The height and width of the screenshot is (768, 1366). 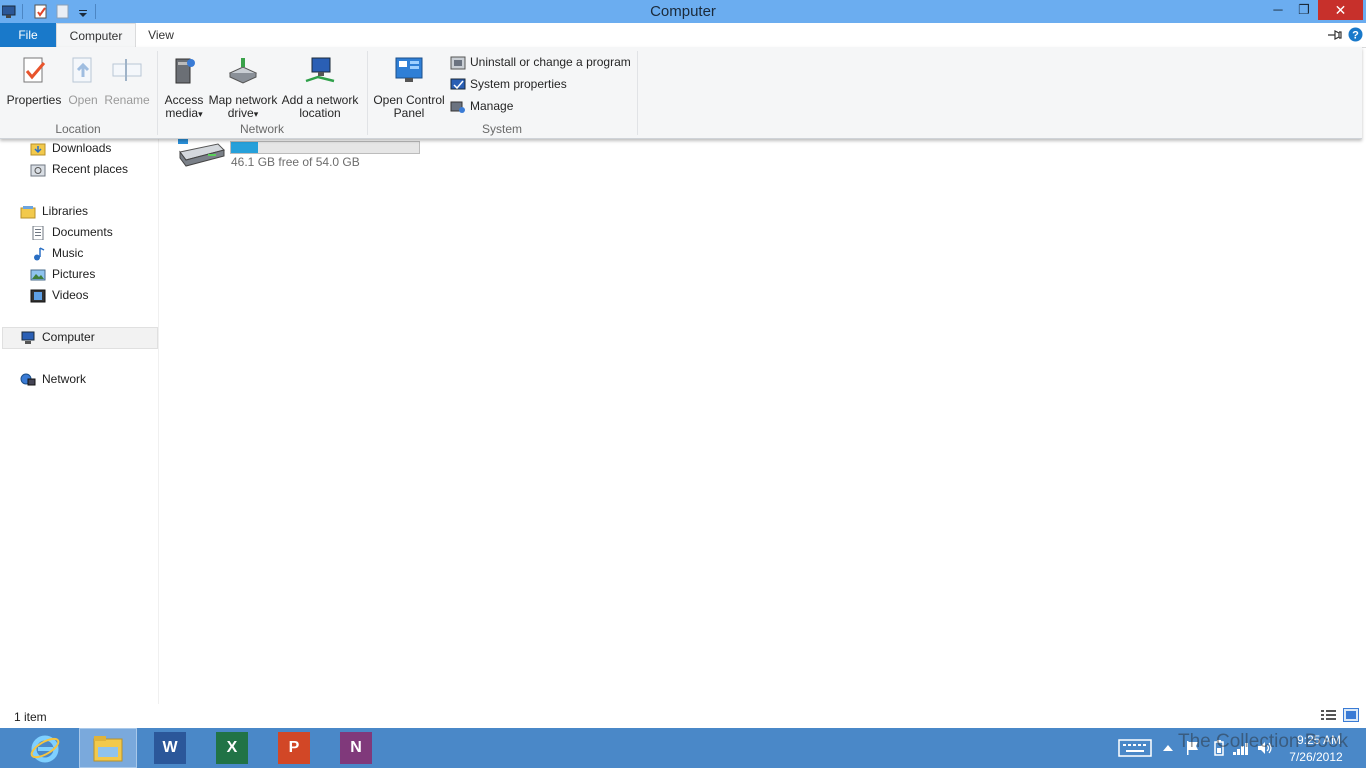 What do you see at coordinates (1334, 35) in the screenshot?
I see `pin-ribbon-icon` at bounding box center [1334, 35].